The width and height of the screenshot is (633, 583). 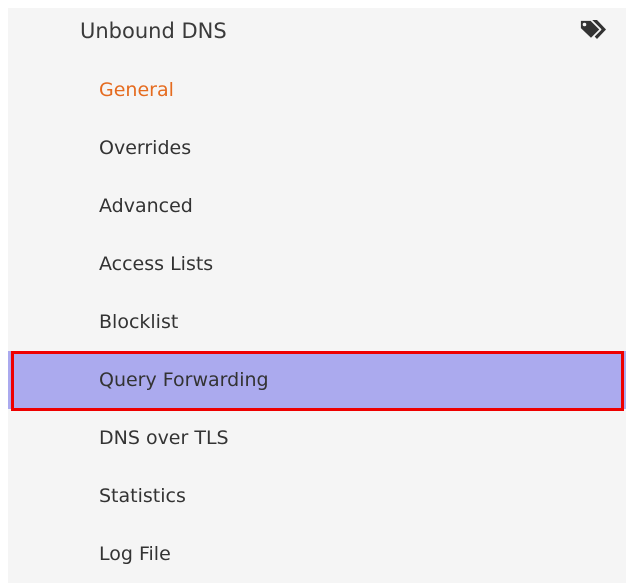 I want to click on unbound-dns-menu-header: Unbound DNS, so click(x=317, y=31).